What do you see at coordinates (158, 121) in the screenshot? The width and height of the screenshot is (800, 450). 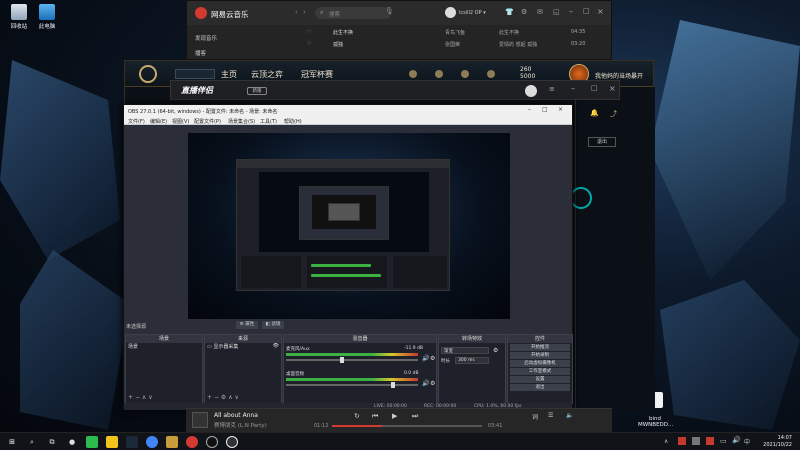 I see `menu-edit: 编辑(E)` at bounding box center [158, 121].